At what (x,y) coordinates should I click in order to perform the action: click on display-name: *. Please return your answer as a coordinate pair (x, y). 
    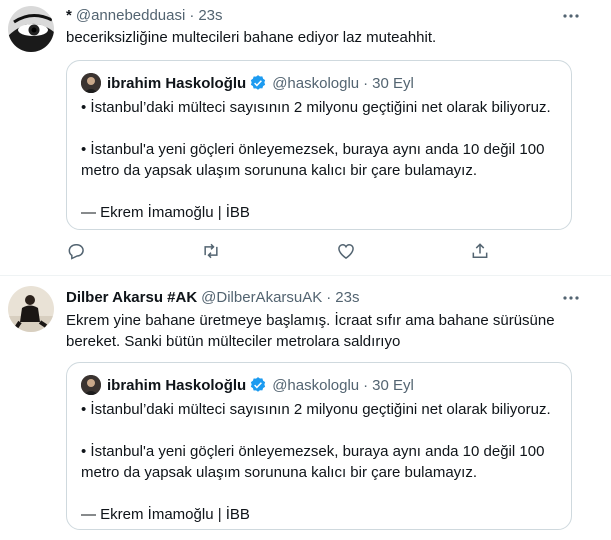
    Looking at the image, I should click on (69, 15).